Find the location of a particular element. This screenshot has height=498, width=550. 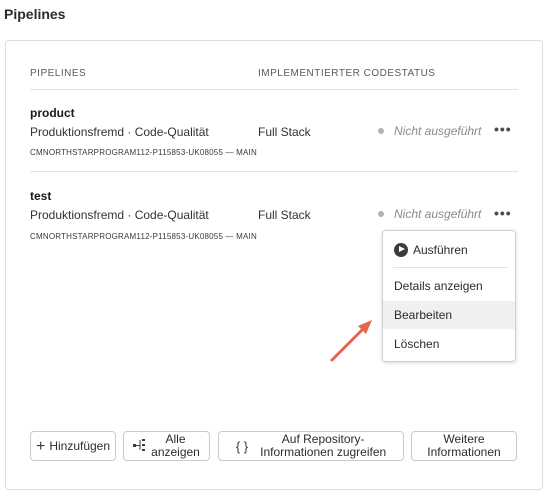

button-label: Weitere Informationen is located at coordinates (463, 446).